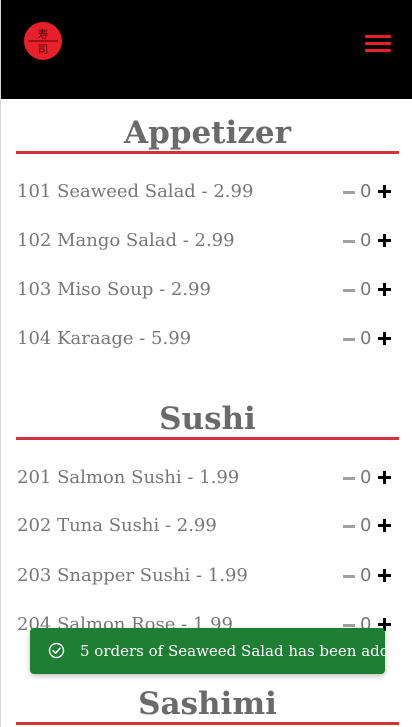 This screenshot has height=727, width=412. I want to click on sushi-logo-icon: 寿 司, so click(43, 41).